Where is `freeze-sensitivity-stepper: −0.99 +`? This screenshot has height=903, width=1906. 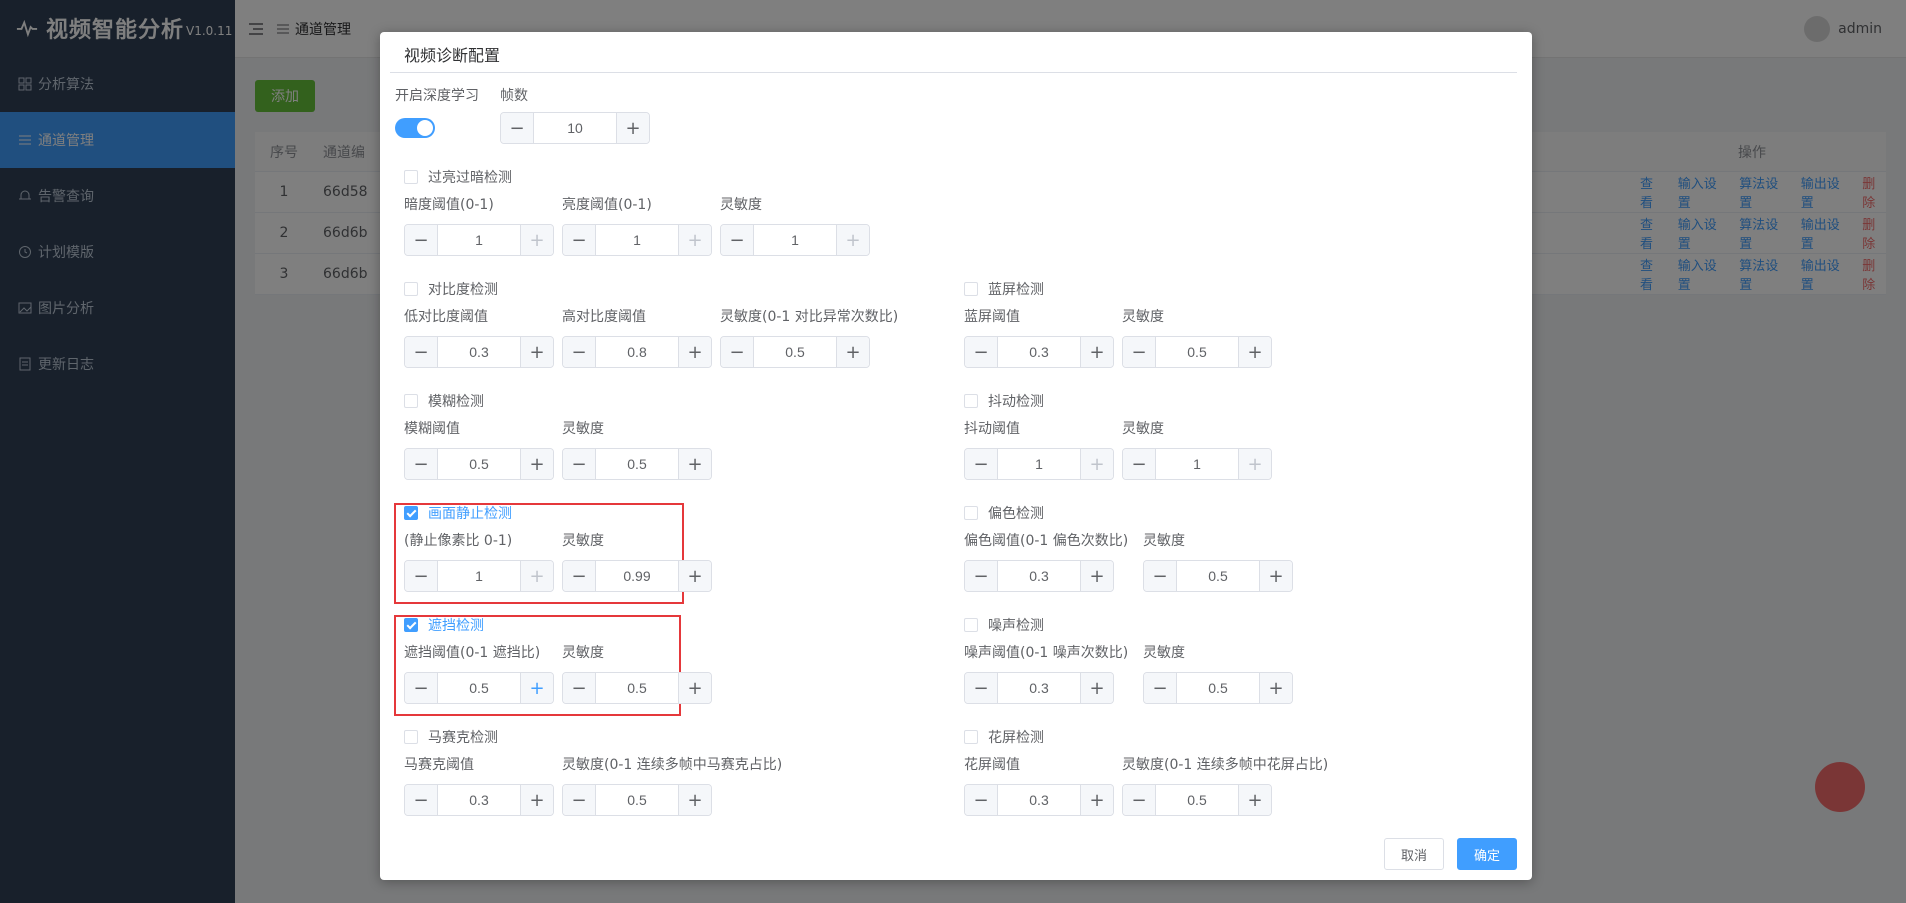 freeze-sensitivity-stepper: −0.99 + is located at coordinates (637, 576).